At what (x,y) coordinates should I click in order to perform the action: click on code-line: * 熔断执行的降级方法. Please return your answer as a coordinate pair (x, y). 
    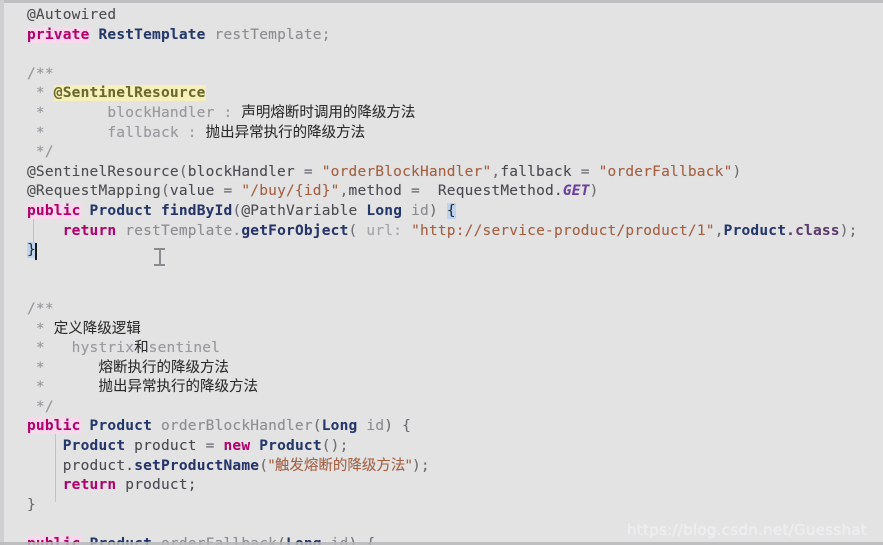
    Looking at the image, I should click on (441, 369).